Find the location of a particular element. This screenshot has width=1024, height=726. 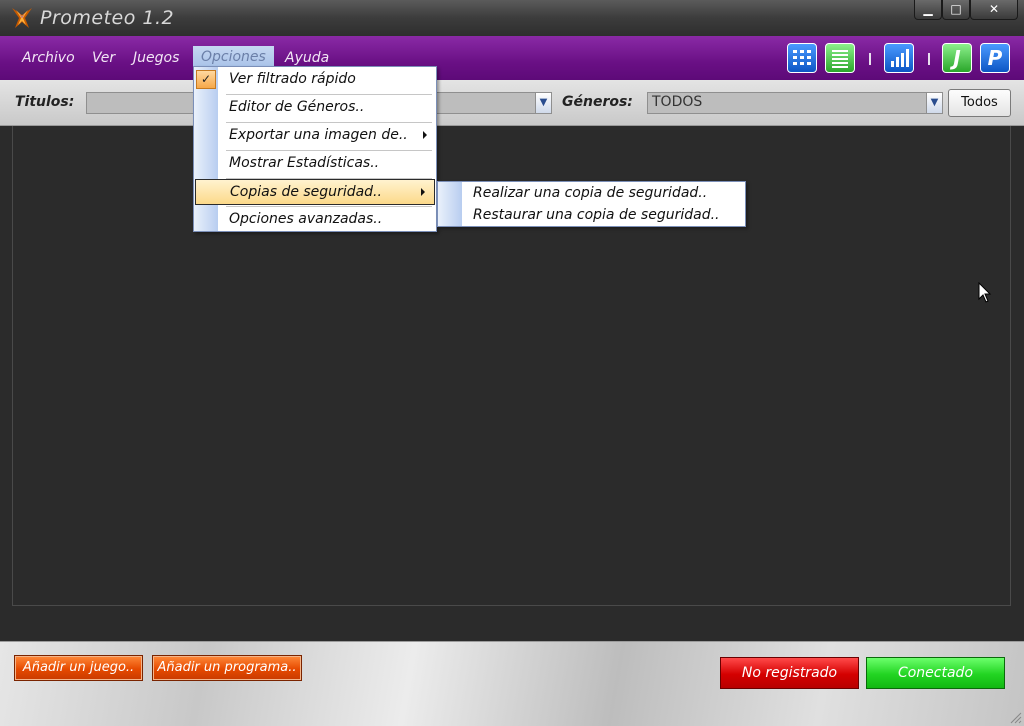

list-view-icon is located at coordinates (840, 58).